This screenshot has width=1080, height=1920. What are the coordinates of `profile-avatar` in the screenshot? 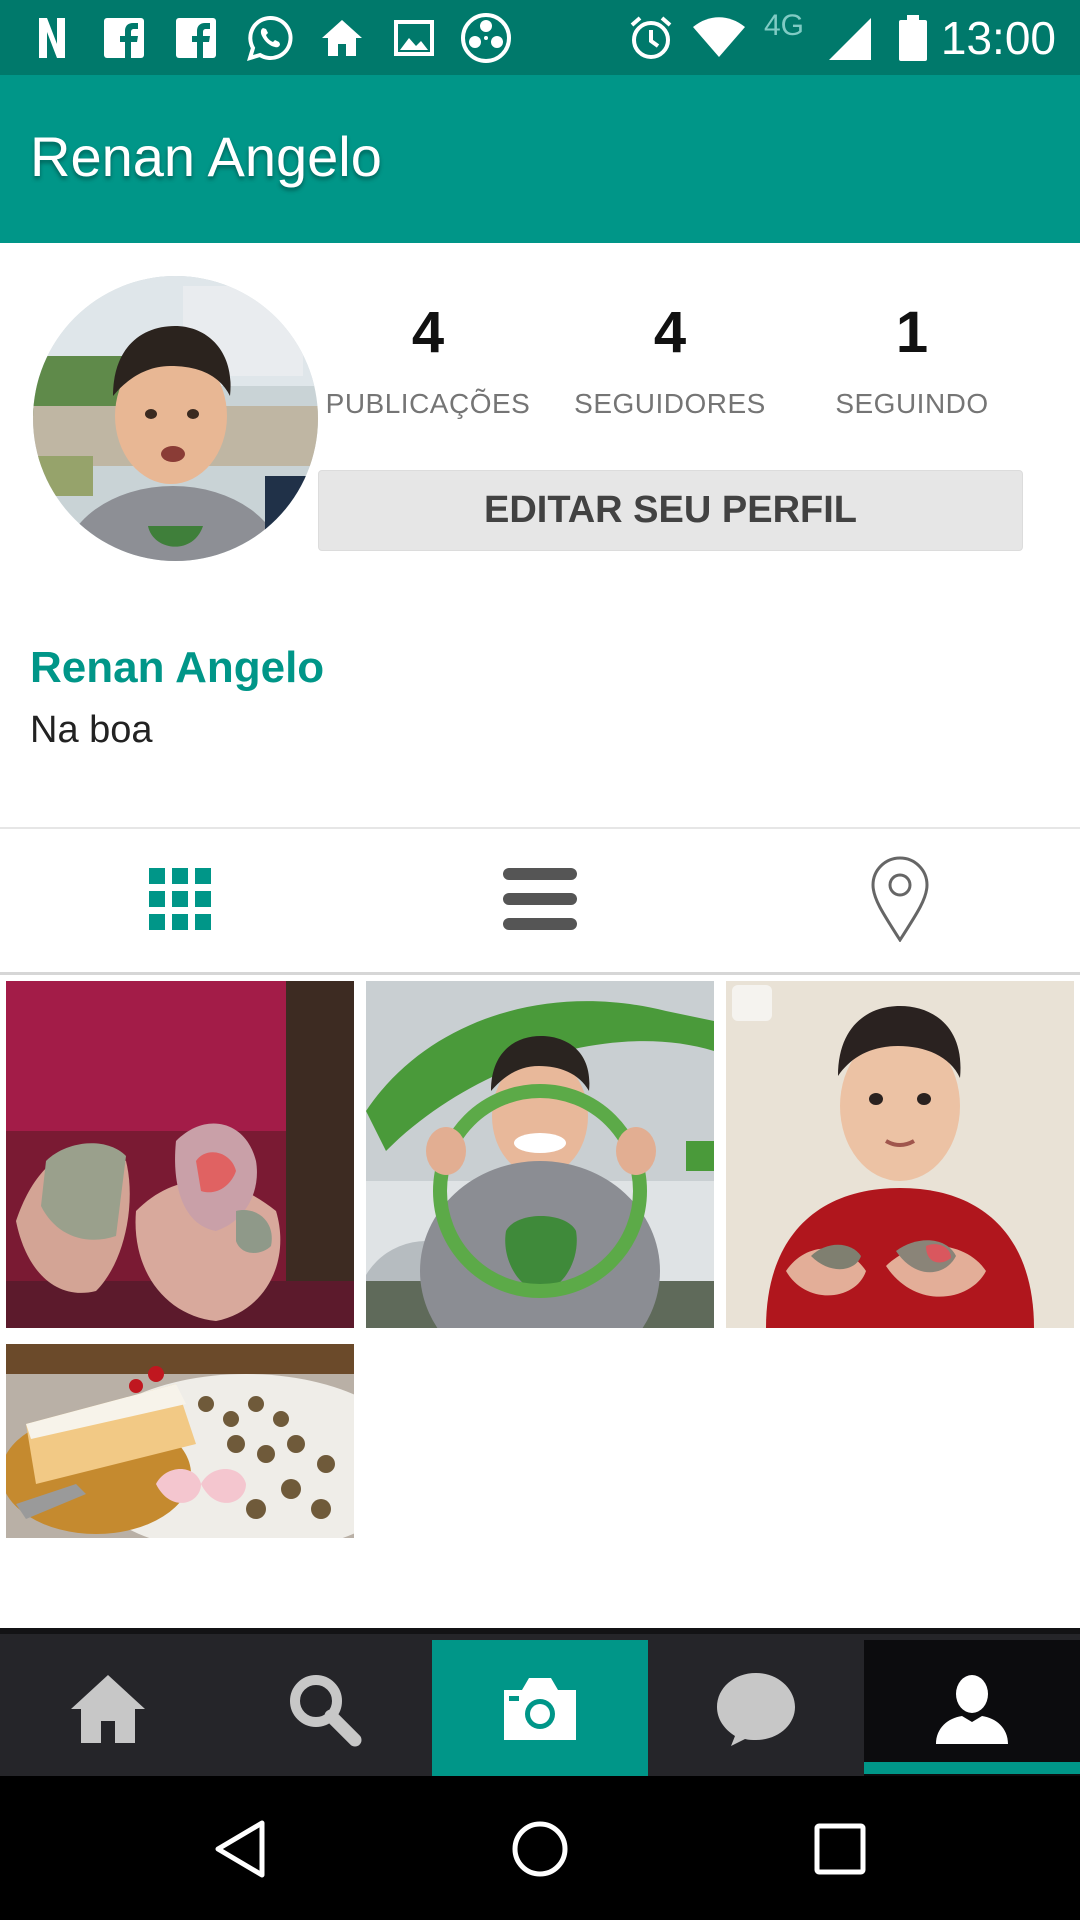 It's located at (175, 418).